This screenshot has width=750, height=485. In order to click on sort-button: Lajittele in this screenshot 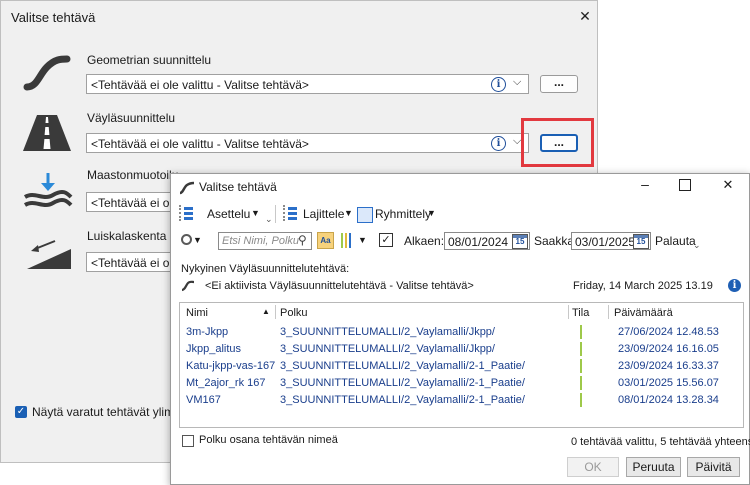, I will do `click(323, 214)`.